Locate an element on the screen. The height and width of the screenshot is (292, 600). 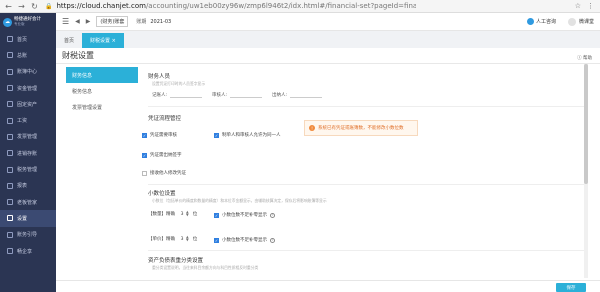
tab-financial-settings: 财税设置 × is located at coordinates (103, 40).